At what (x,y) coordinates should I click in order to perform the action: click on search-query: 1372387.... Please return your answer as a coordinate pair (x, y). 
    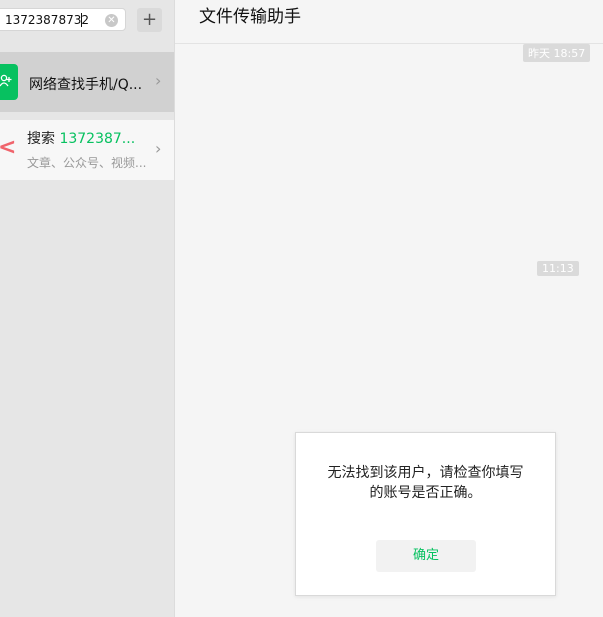
    Looking at the image, I should click on (97, 139).